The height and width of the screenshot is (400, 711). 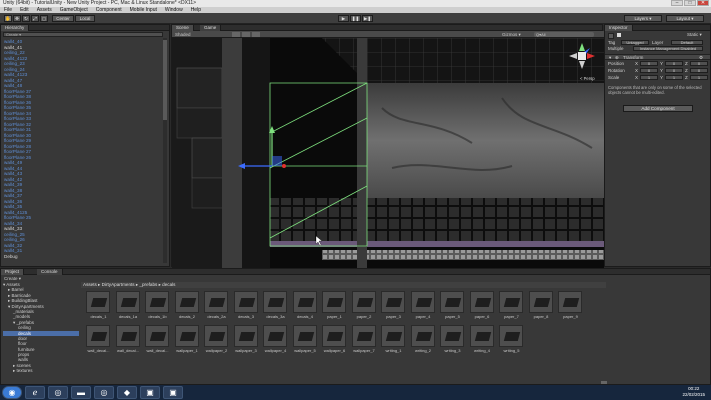 I want to click on position-y-field: 0, so click(x=674, y=63).